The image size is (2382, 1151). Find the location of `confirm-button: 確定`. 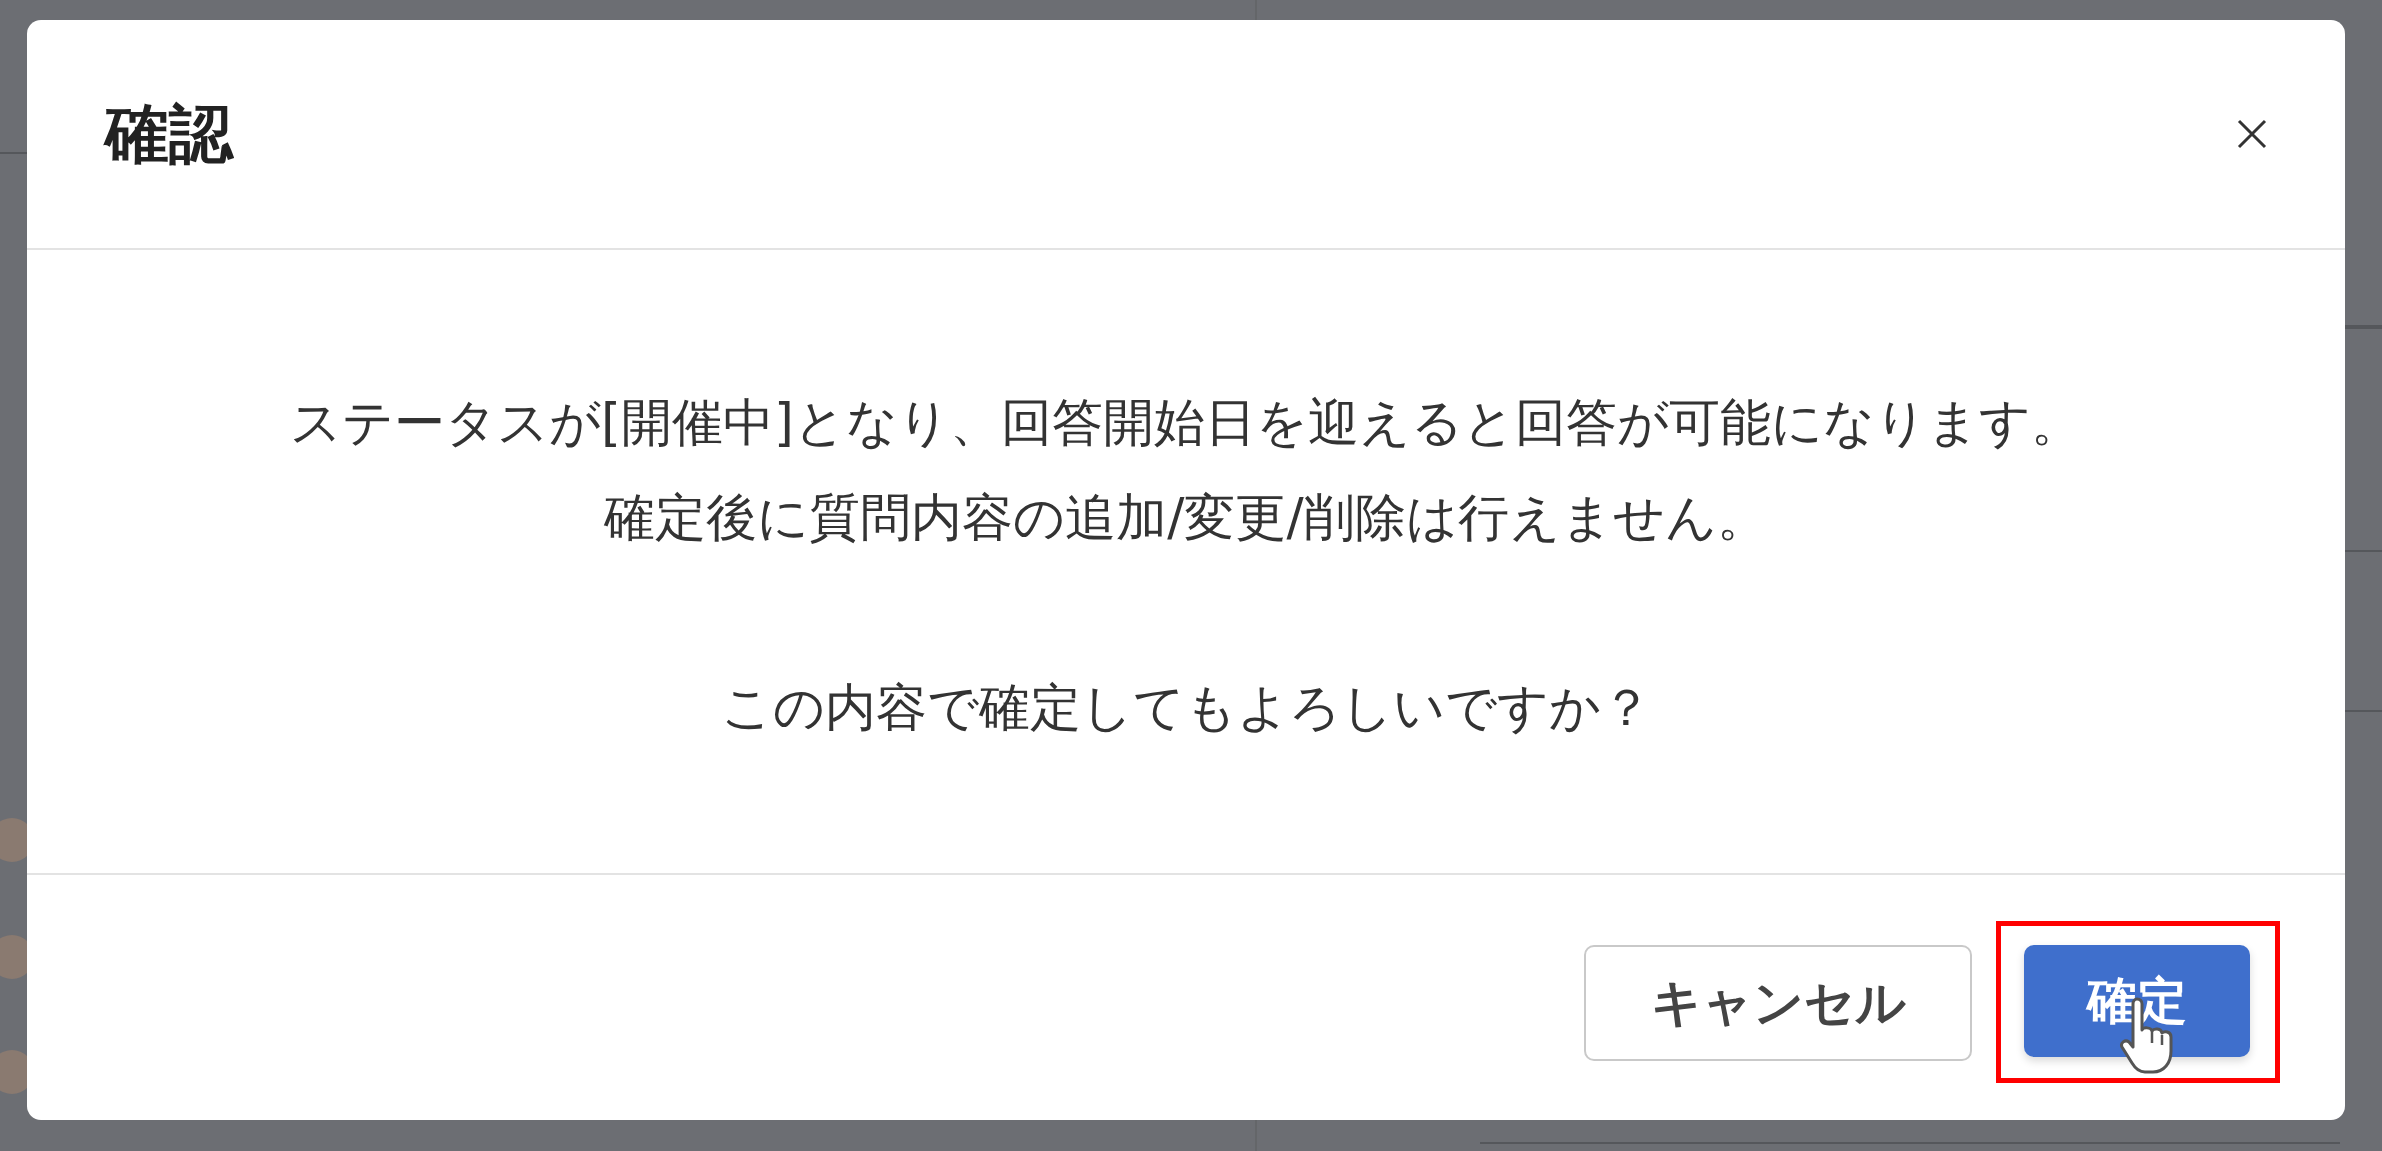

confirm-button: 確定 is located at coordinates (2137, 1001).